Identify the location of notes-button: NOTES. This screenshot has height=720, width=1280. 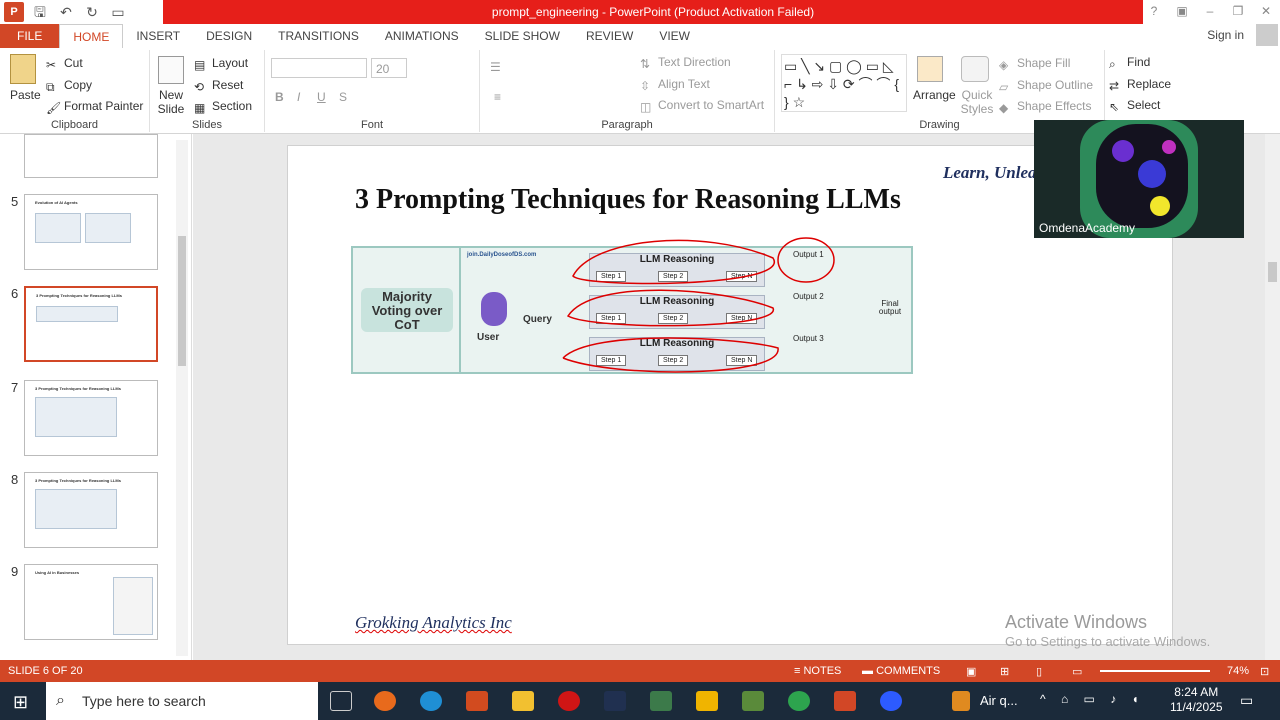
(822, 671).